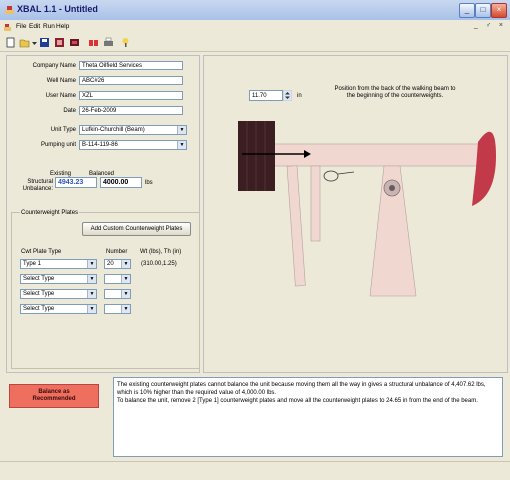  I want to click on toolbar, so click(255, 43).